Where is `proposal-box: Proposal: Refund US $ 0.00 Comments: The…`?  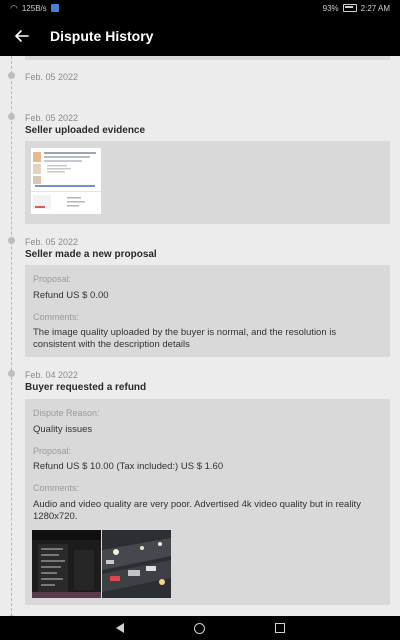 proposal-box: Proposal: Refund US $ 0.00 Comments: The… is located at coordinates (207, 311).